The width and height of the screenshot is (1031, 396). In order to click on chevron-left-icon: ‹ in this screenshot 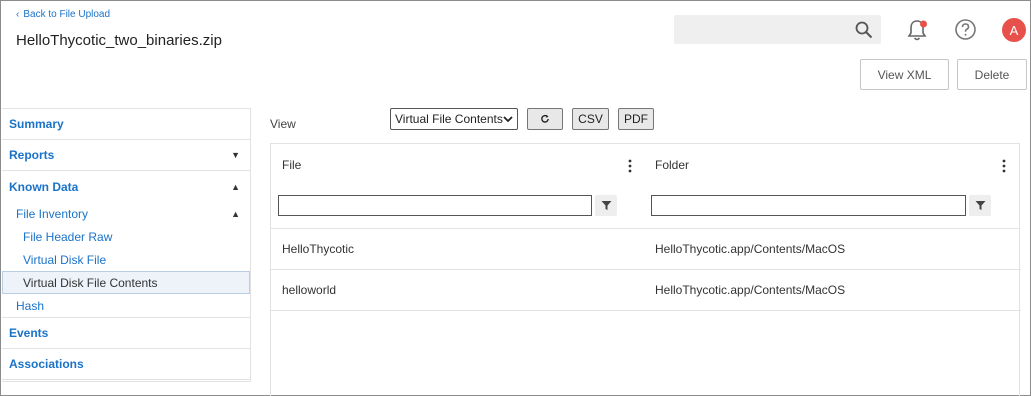, I will do `click(18, 14)`.